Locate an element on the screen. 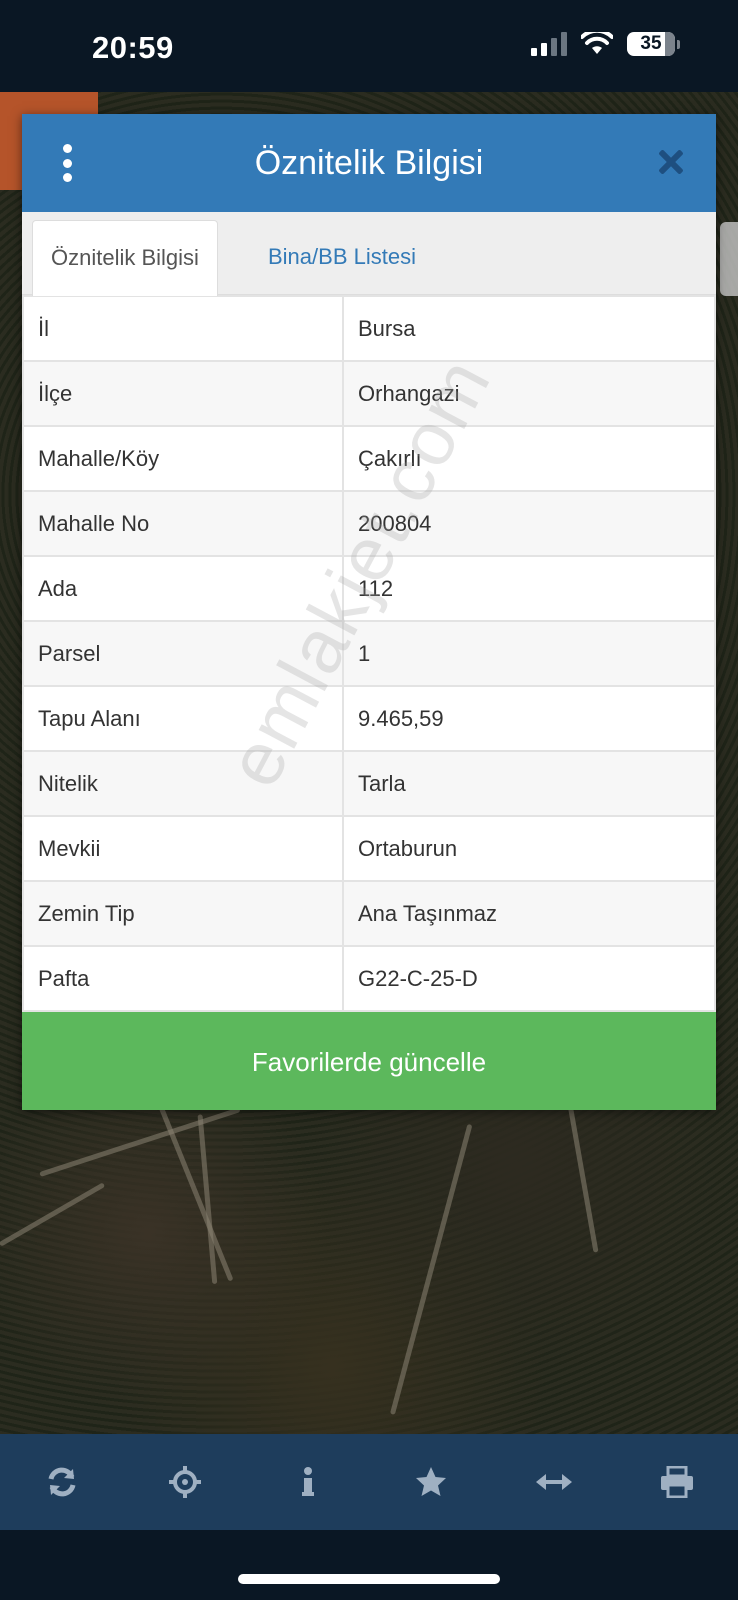  attribute-key: Mevkii is located at coordinates (183, 848).